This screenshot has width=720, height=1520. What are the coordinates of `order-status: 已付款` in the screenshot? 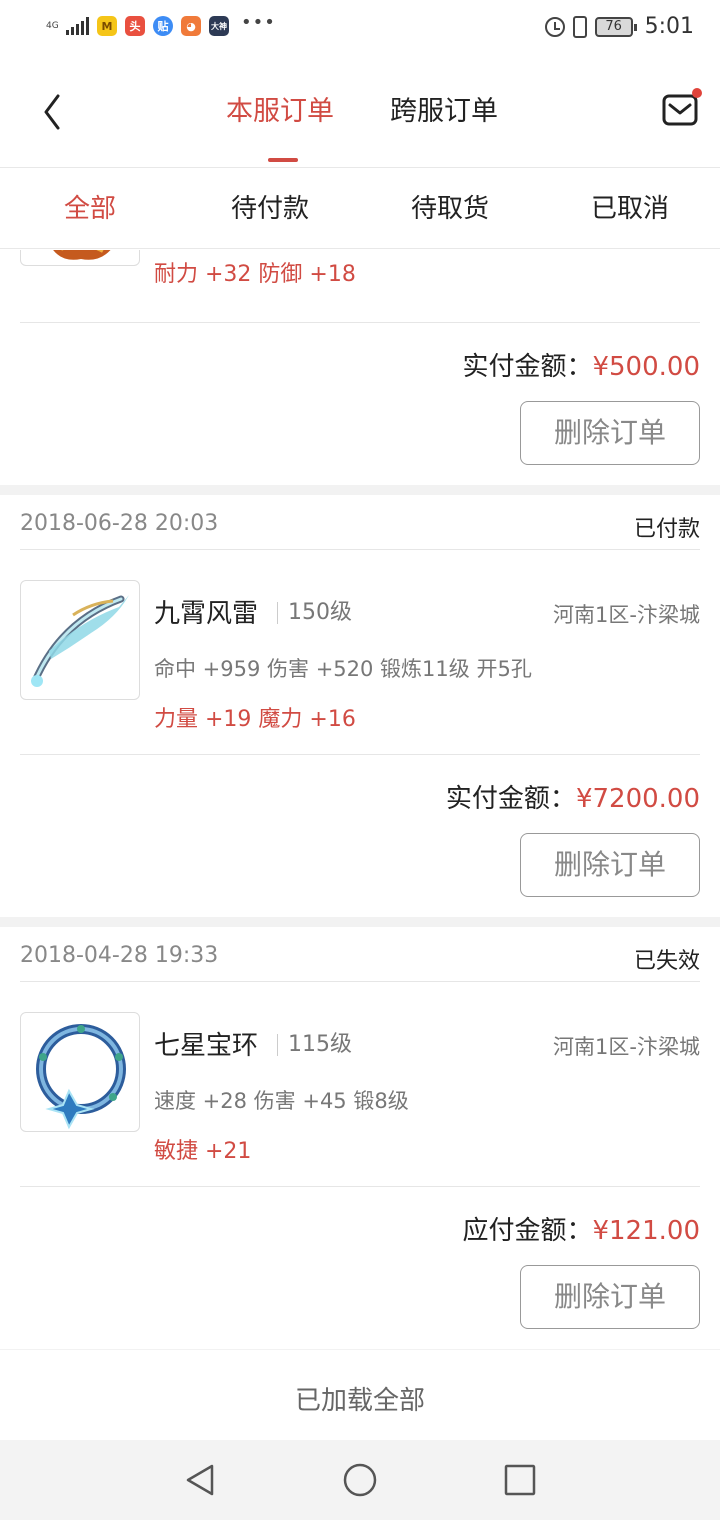 It's located at (666, 529).